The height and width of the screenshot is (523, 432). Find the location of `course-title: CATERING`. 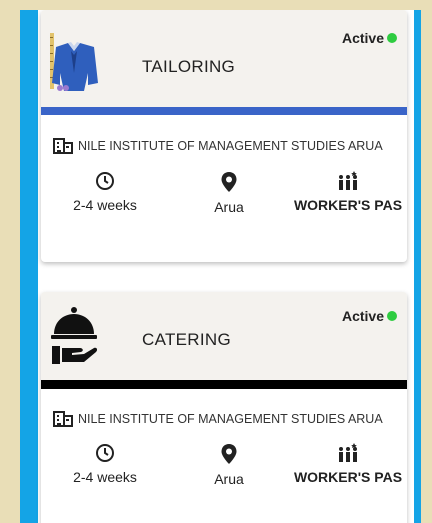

course-title: CATERING is located at coordinates (186, 339).